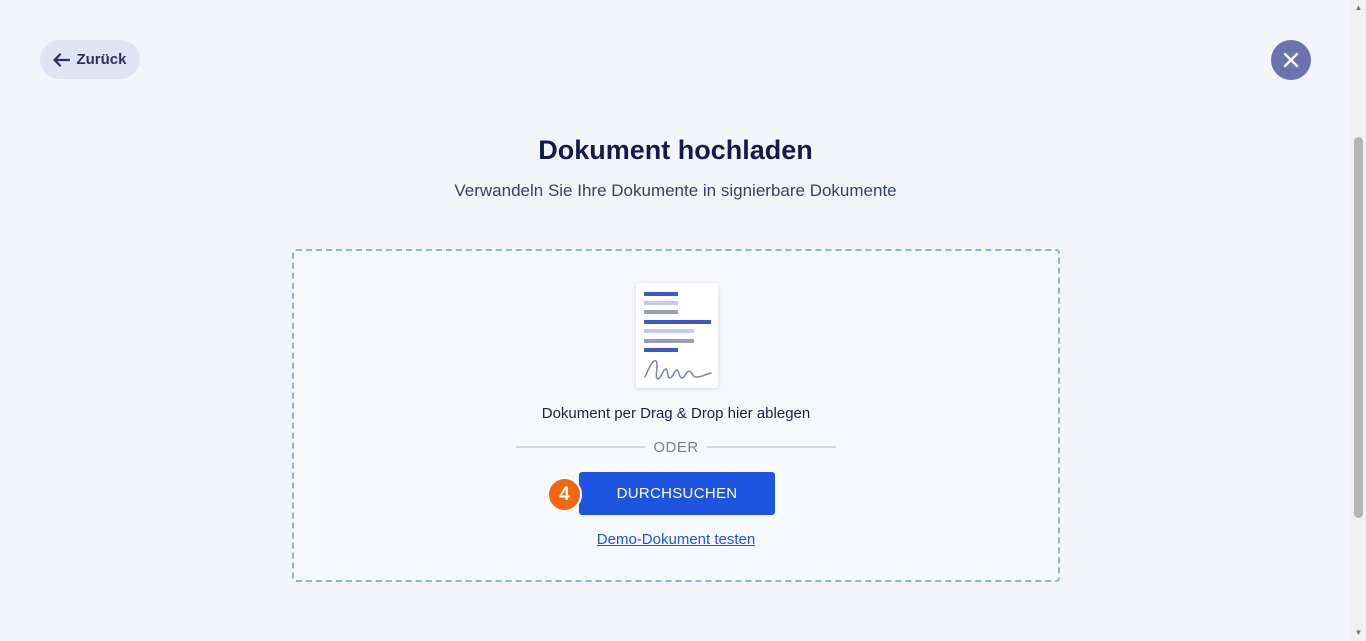  I want to click on or-label: ODER, so click(676, 447).